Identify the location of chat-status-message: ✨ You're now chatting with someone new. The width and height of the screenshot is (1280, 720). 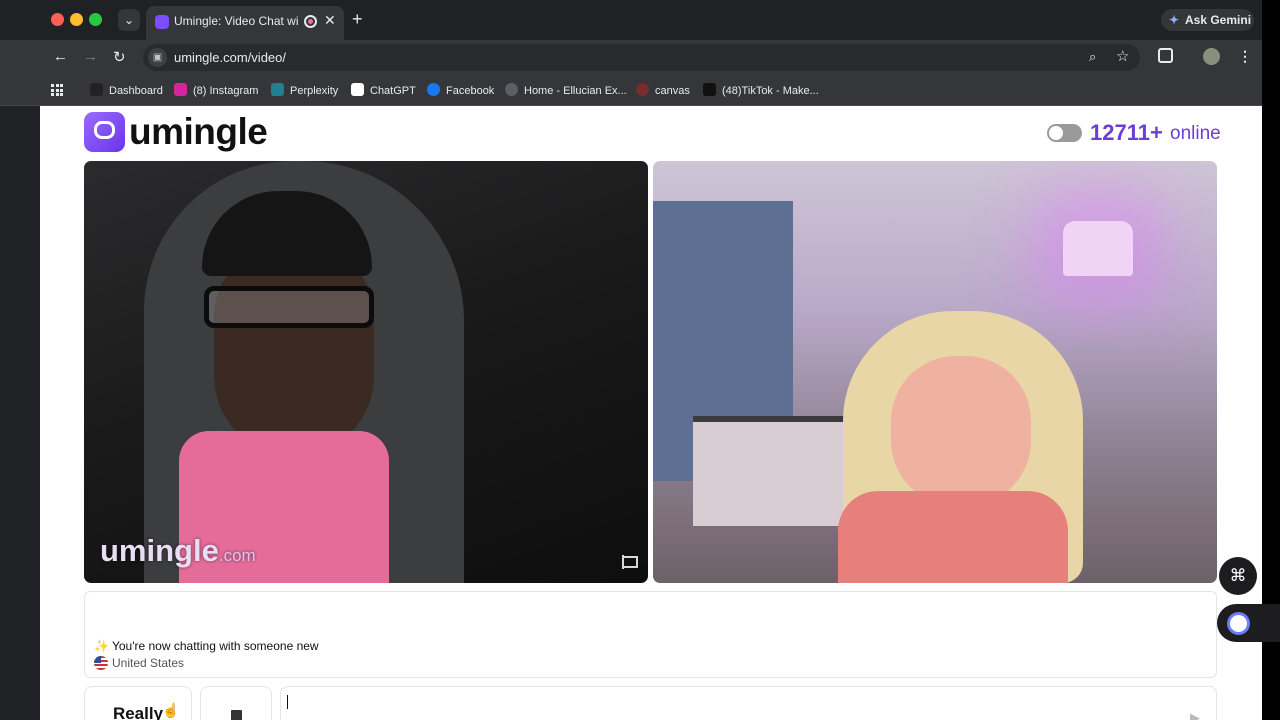
(206, 646).